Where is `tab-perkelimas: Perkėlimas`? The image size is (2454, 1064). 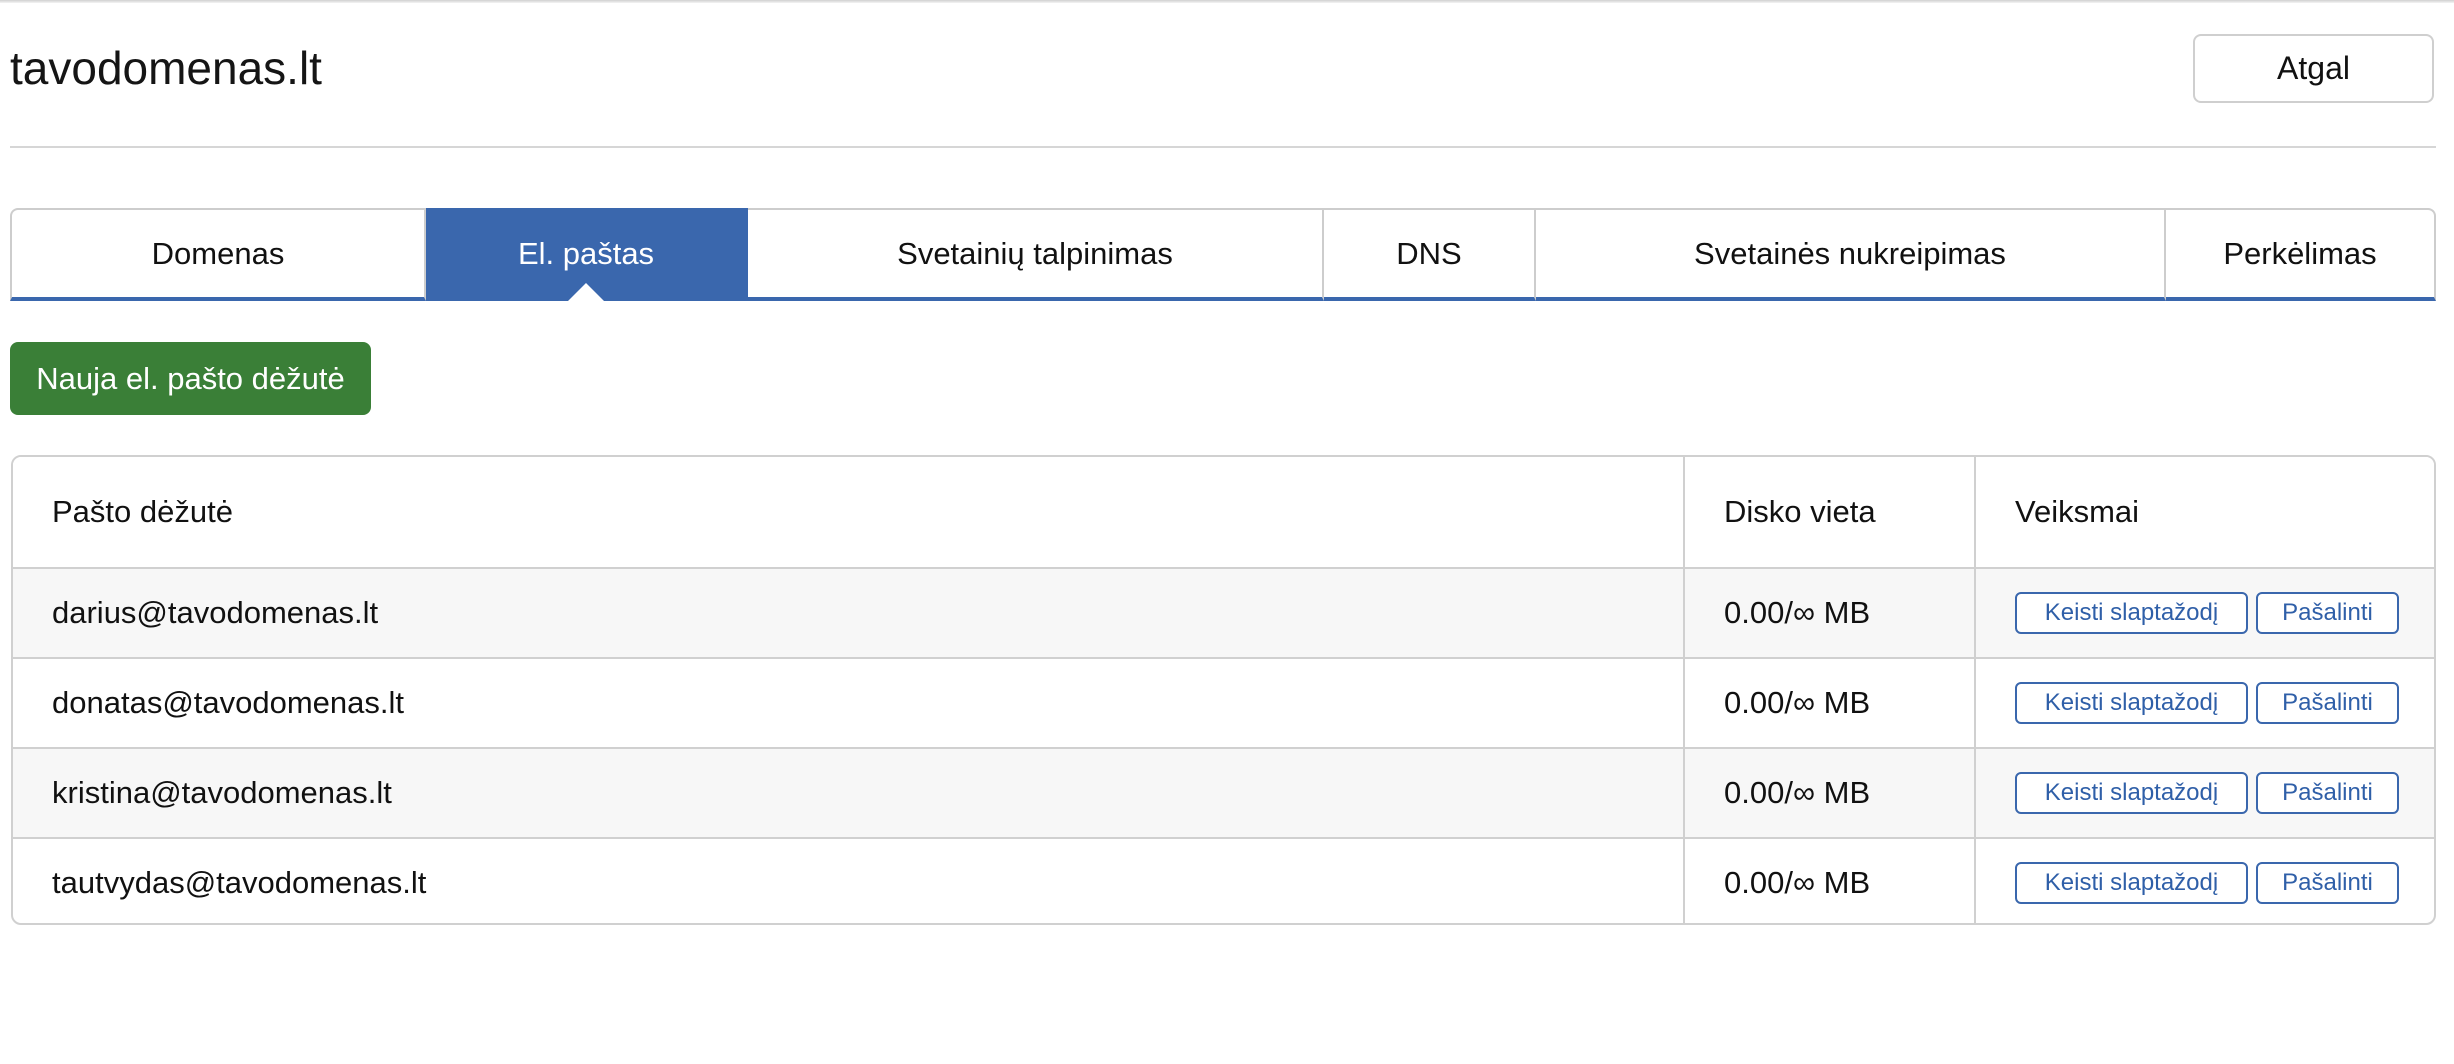 tab-perkelimas: Perkėlimas is located at coordinates (2301, 254).